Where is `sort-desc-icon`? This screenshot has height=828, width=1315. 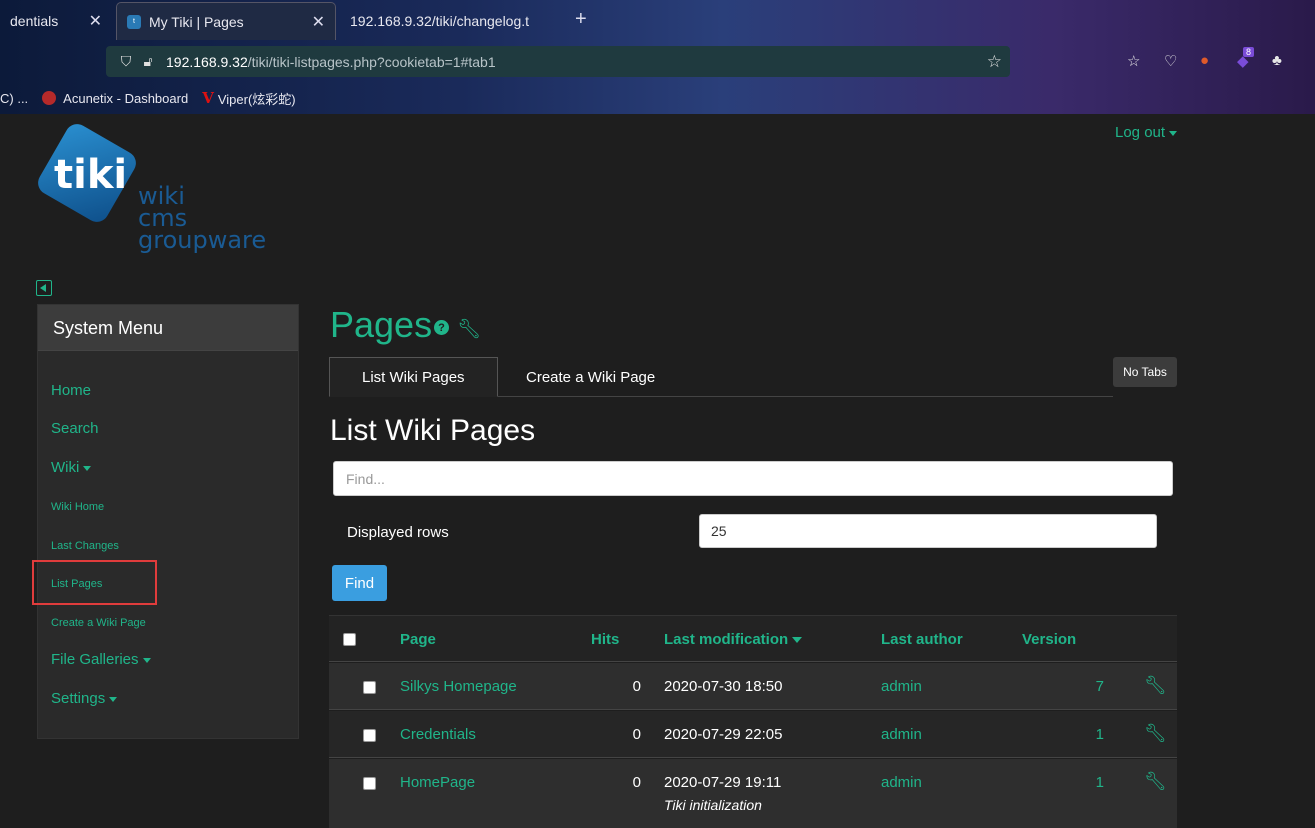 sort-desc-icon is located at coordinates (797, 640).